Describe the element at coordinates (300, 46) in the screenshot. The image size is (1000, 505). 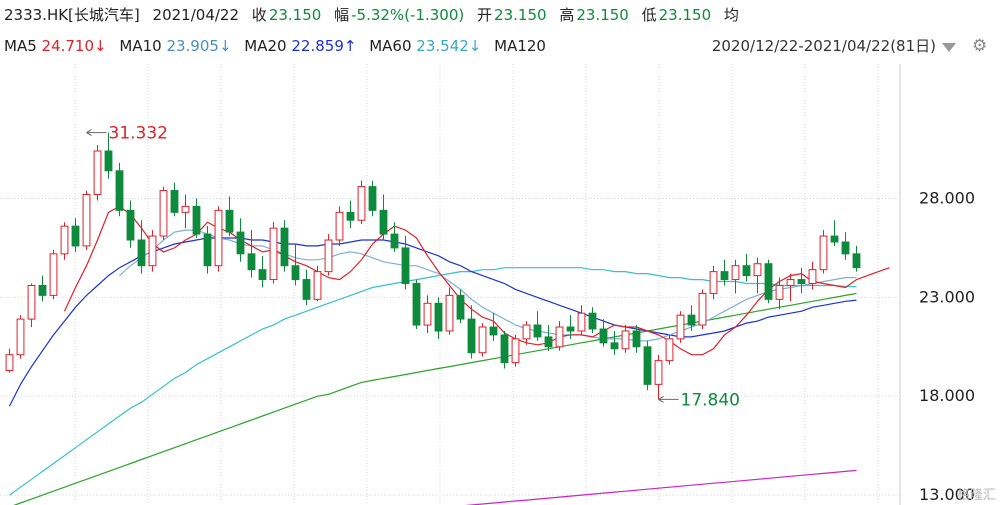
I see `ma20-legend: MA20 22.859↑` at that location.